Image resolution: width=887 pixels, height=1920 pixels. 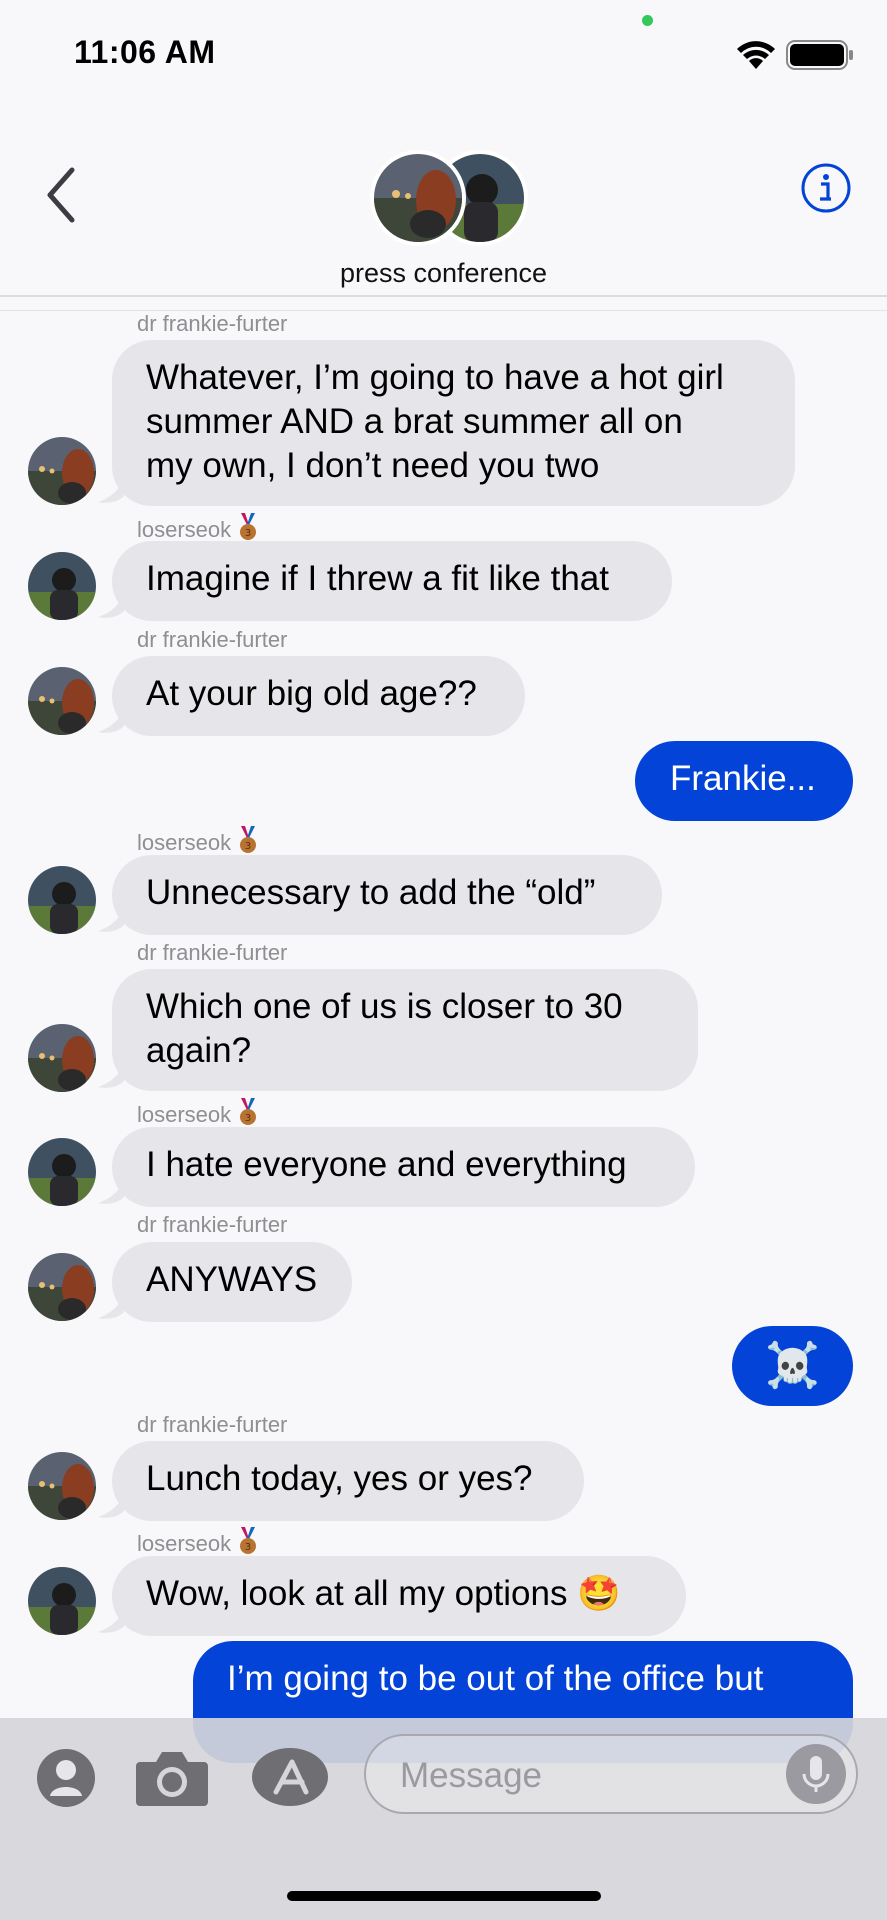 What do you see at coordinates (371, 892) in the screenshot?
I see `message-text: Unnecessary to add the “old”` at bounding box center [371, 892].